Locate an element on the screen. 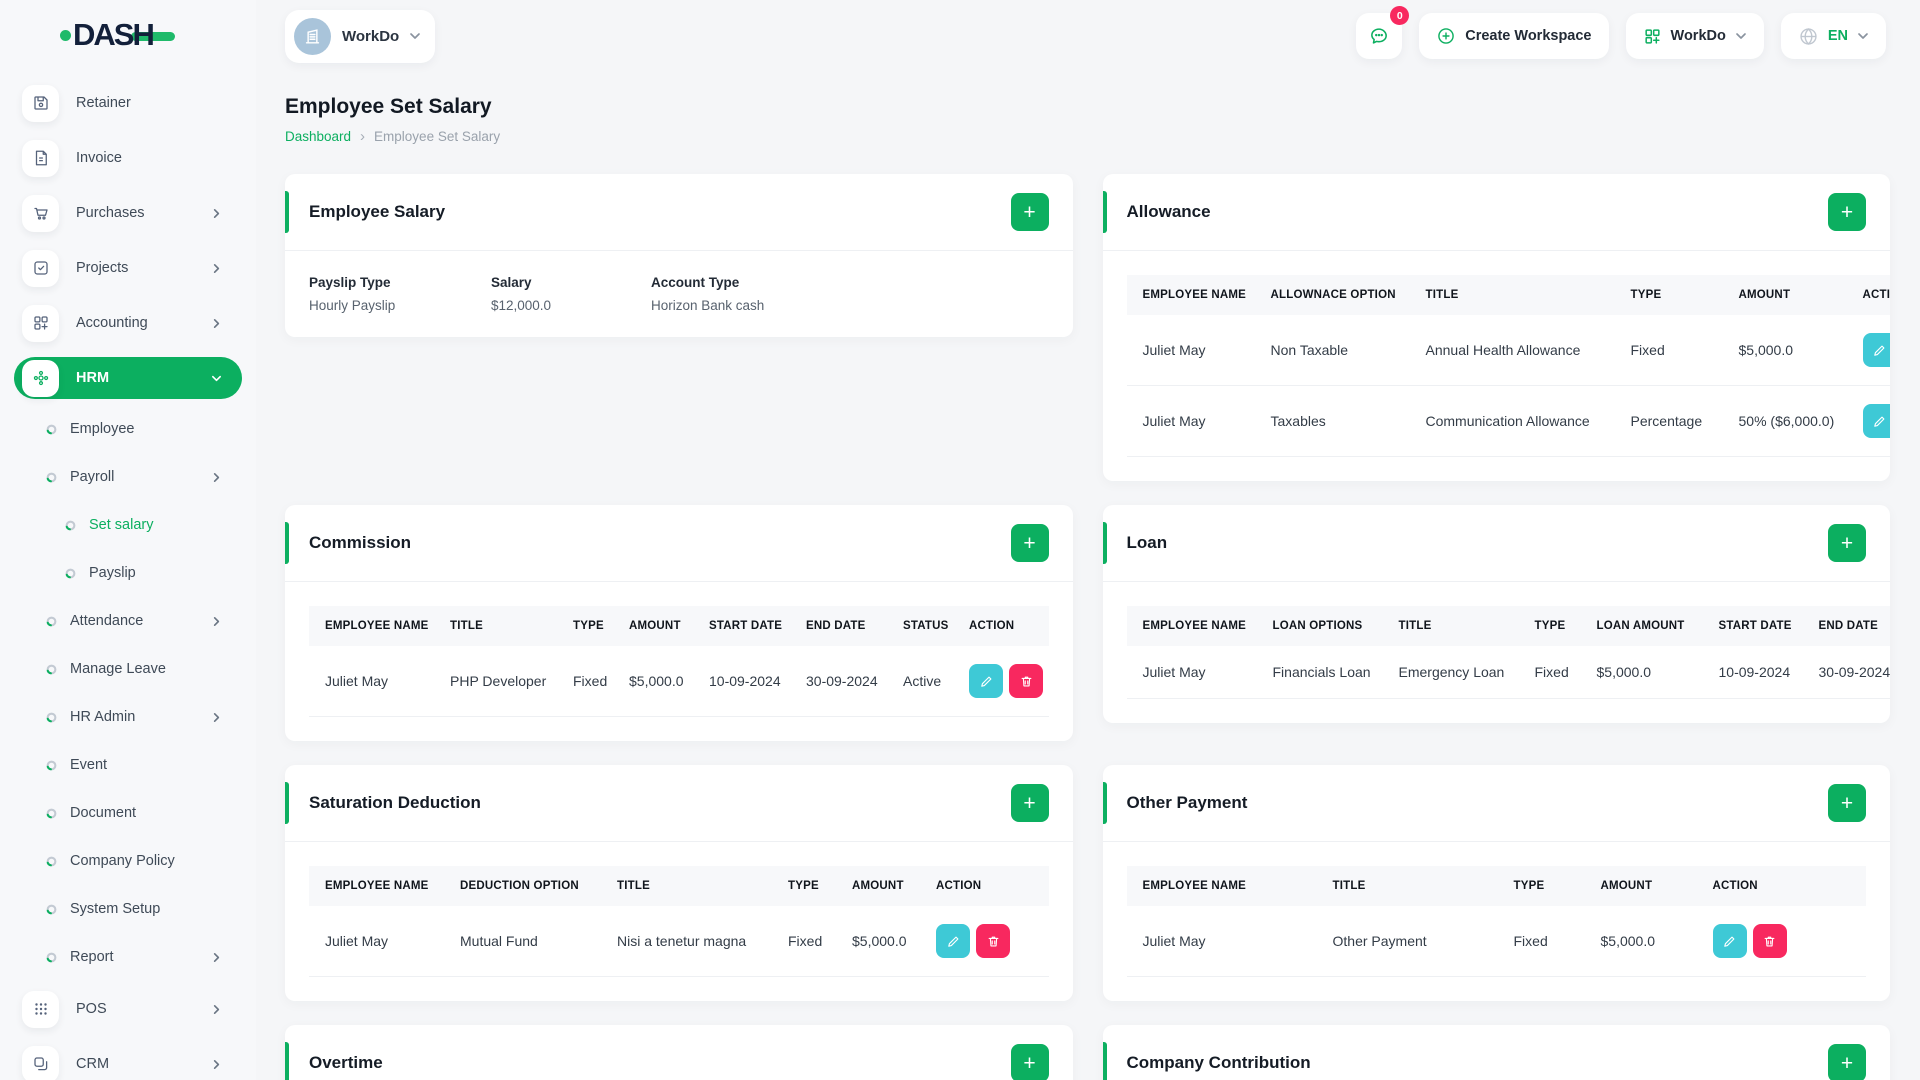  crm-icon is located at coordinates (40, 1062).